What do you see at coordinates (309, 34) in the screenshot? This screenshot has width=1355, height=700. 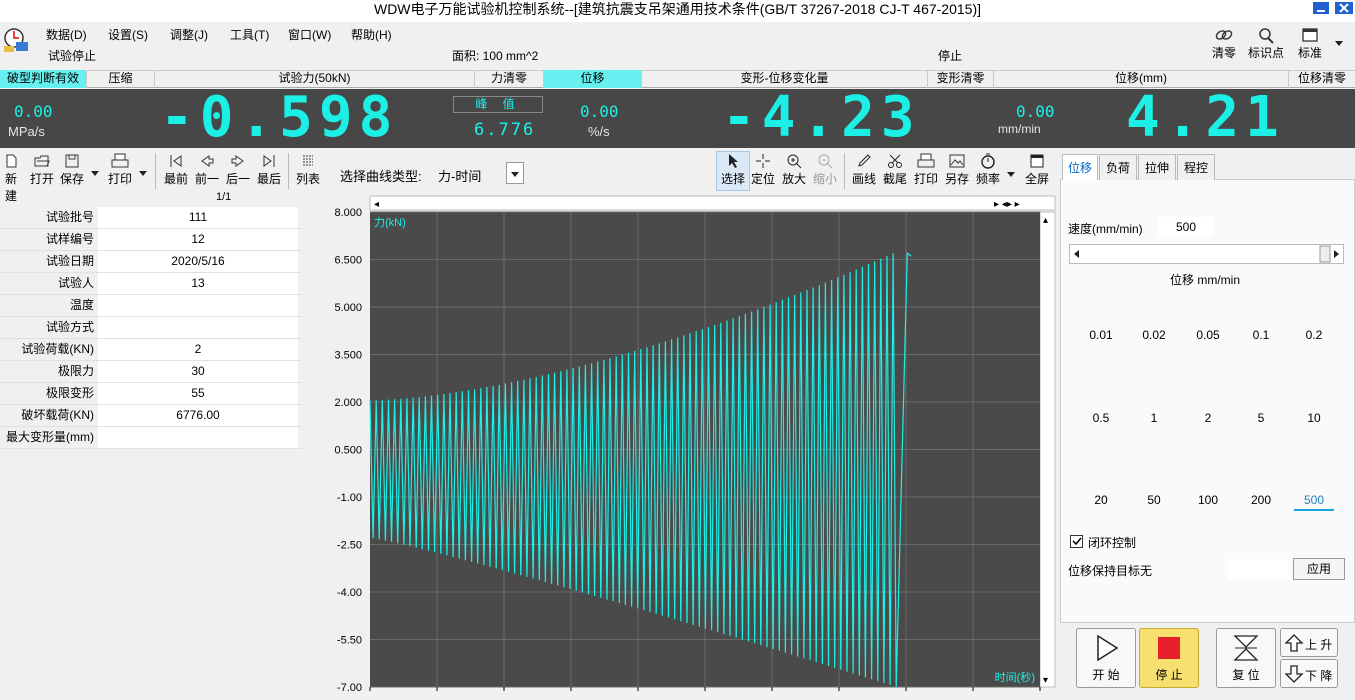 I see `menu-window: 窗口(W)` at bounding box center [309, 34].